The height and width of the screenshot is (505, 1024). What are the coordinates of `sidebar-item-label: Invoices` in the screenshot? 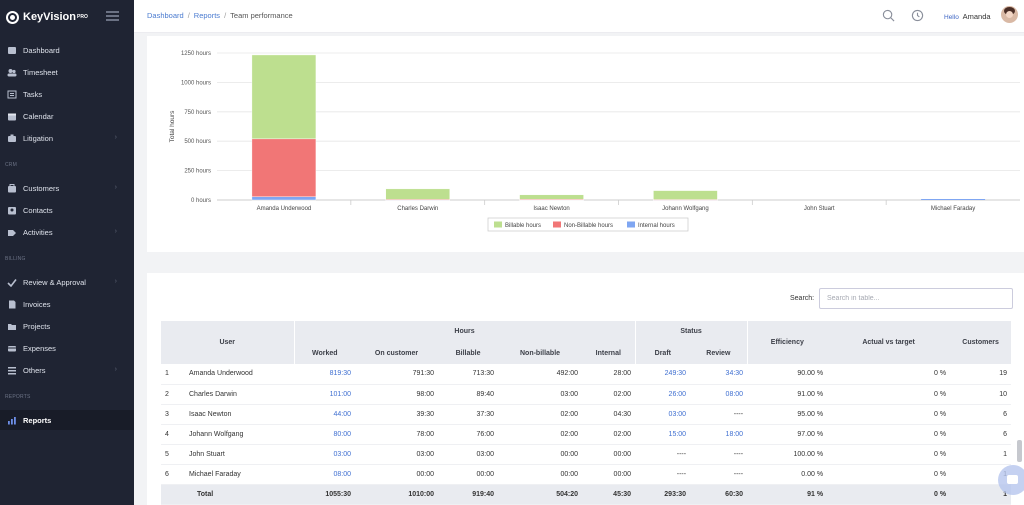 It's located at (37, 304).